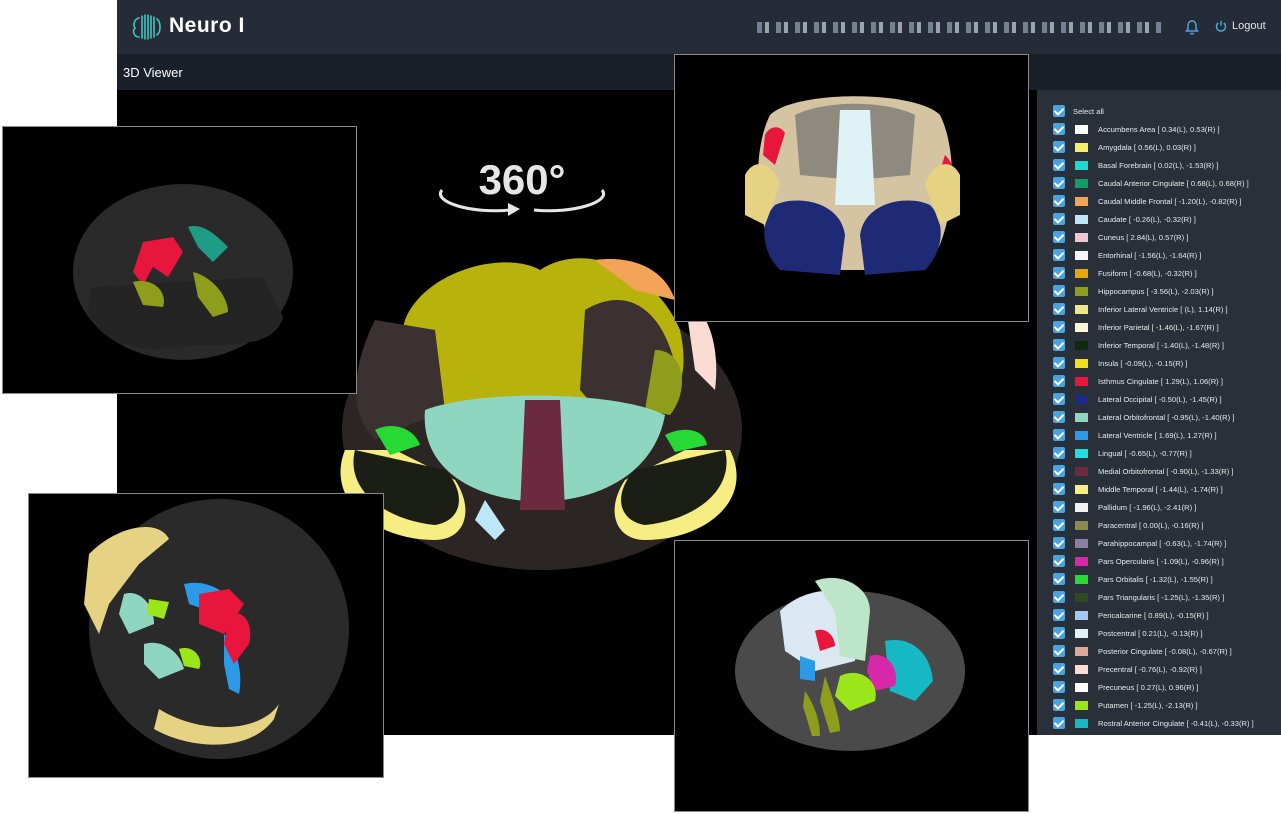 The height and width of the screenshot is (814, 1281). I want to click on legend-row: Insula [ -0.09(L), -0.15(R) ], so click(1120, 363).